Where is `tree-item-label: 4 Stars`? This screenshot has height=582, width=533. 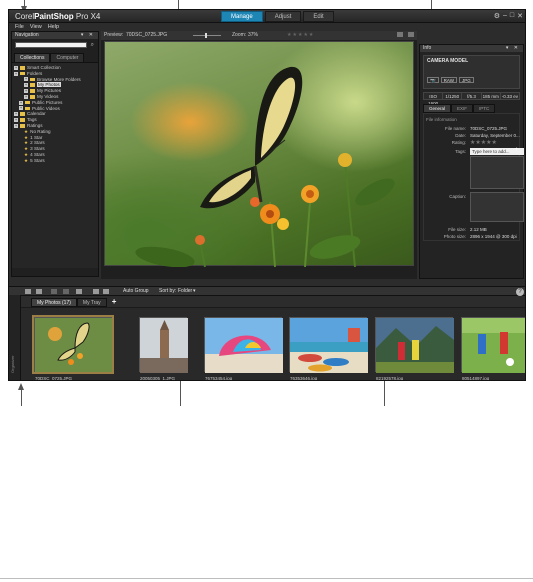 tree-item-label: 4 Stars is located at coordinates (37, 154).